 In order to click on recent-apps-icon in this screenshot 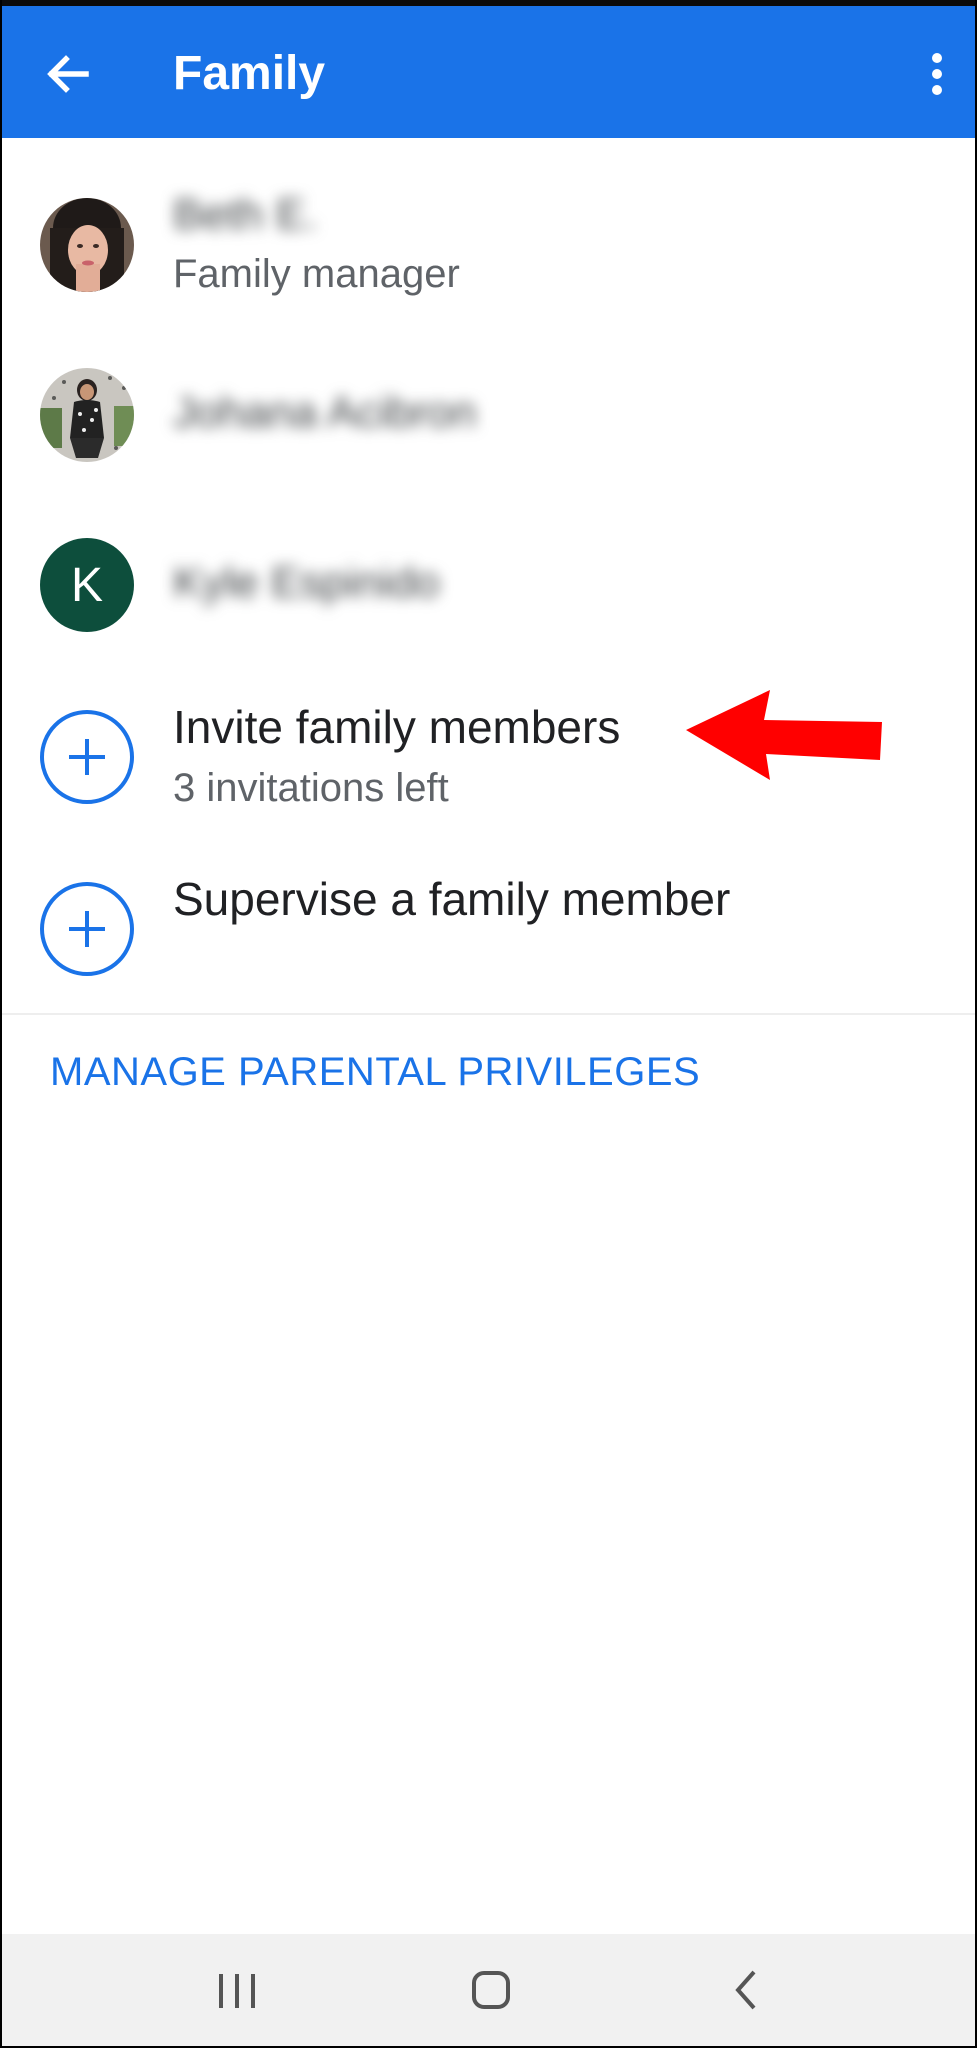, I will do `click(237, 1991)`.